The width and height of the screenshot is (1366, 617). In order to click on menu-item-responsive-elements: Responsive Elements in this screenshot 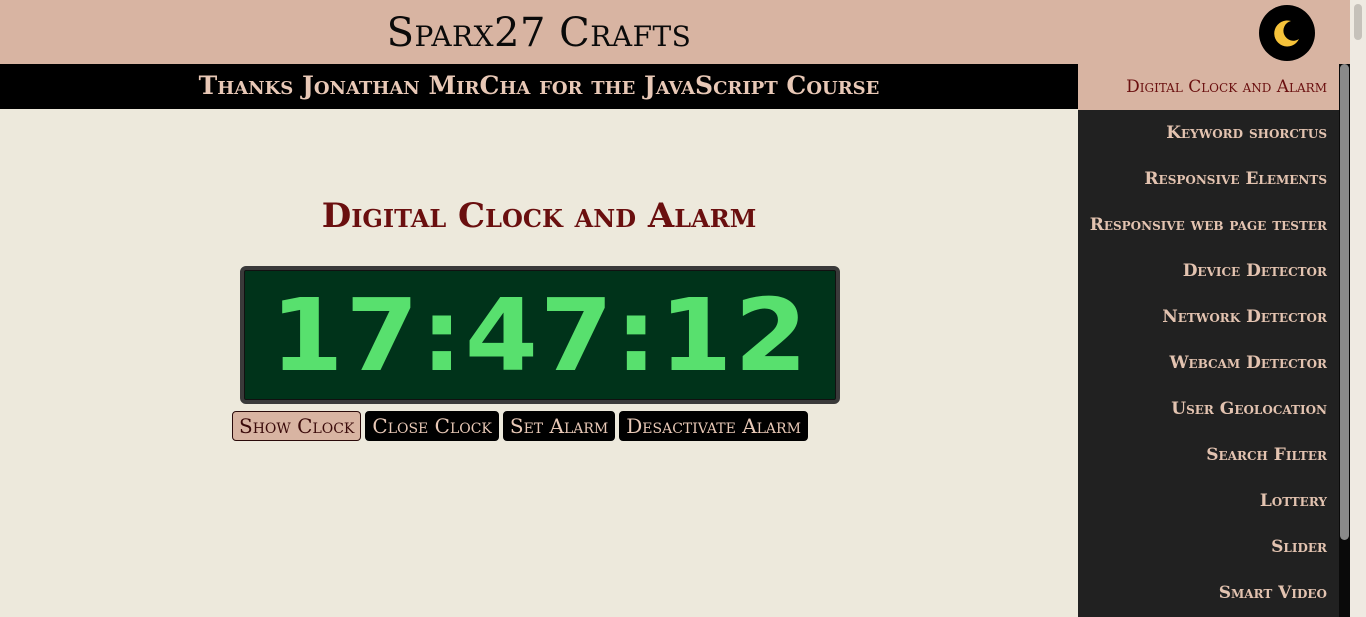, I will do `click(1208, 179)`.